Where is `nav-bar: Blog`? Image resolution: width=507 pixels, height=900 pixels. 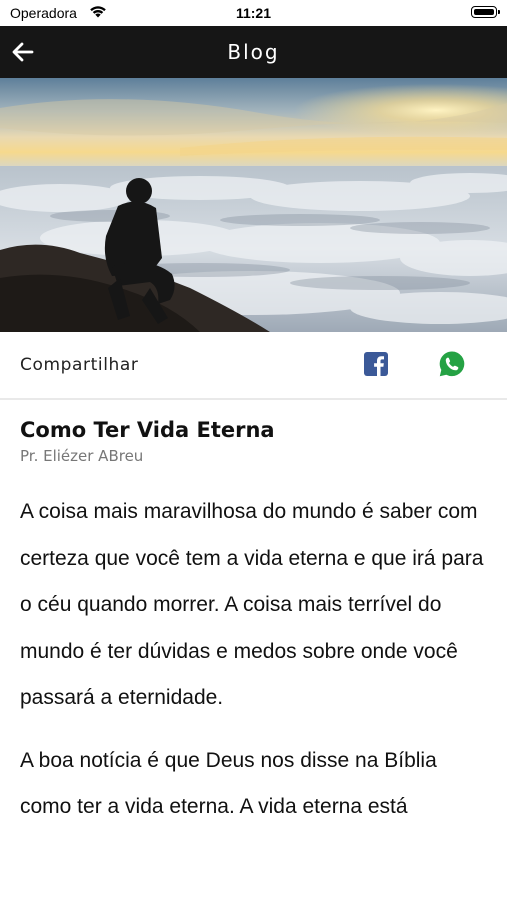
nav-bar: Blog is located at coordinates (253, 52).